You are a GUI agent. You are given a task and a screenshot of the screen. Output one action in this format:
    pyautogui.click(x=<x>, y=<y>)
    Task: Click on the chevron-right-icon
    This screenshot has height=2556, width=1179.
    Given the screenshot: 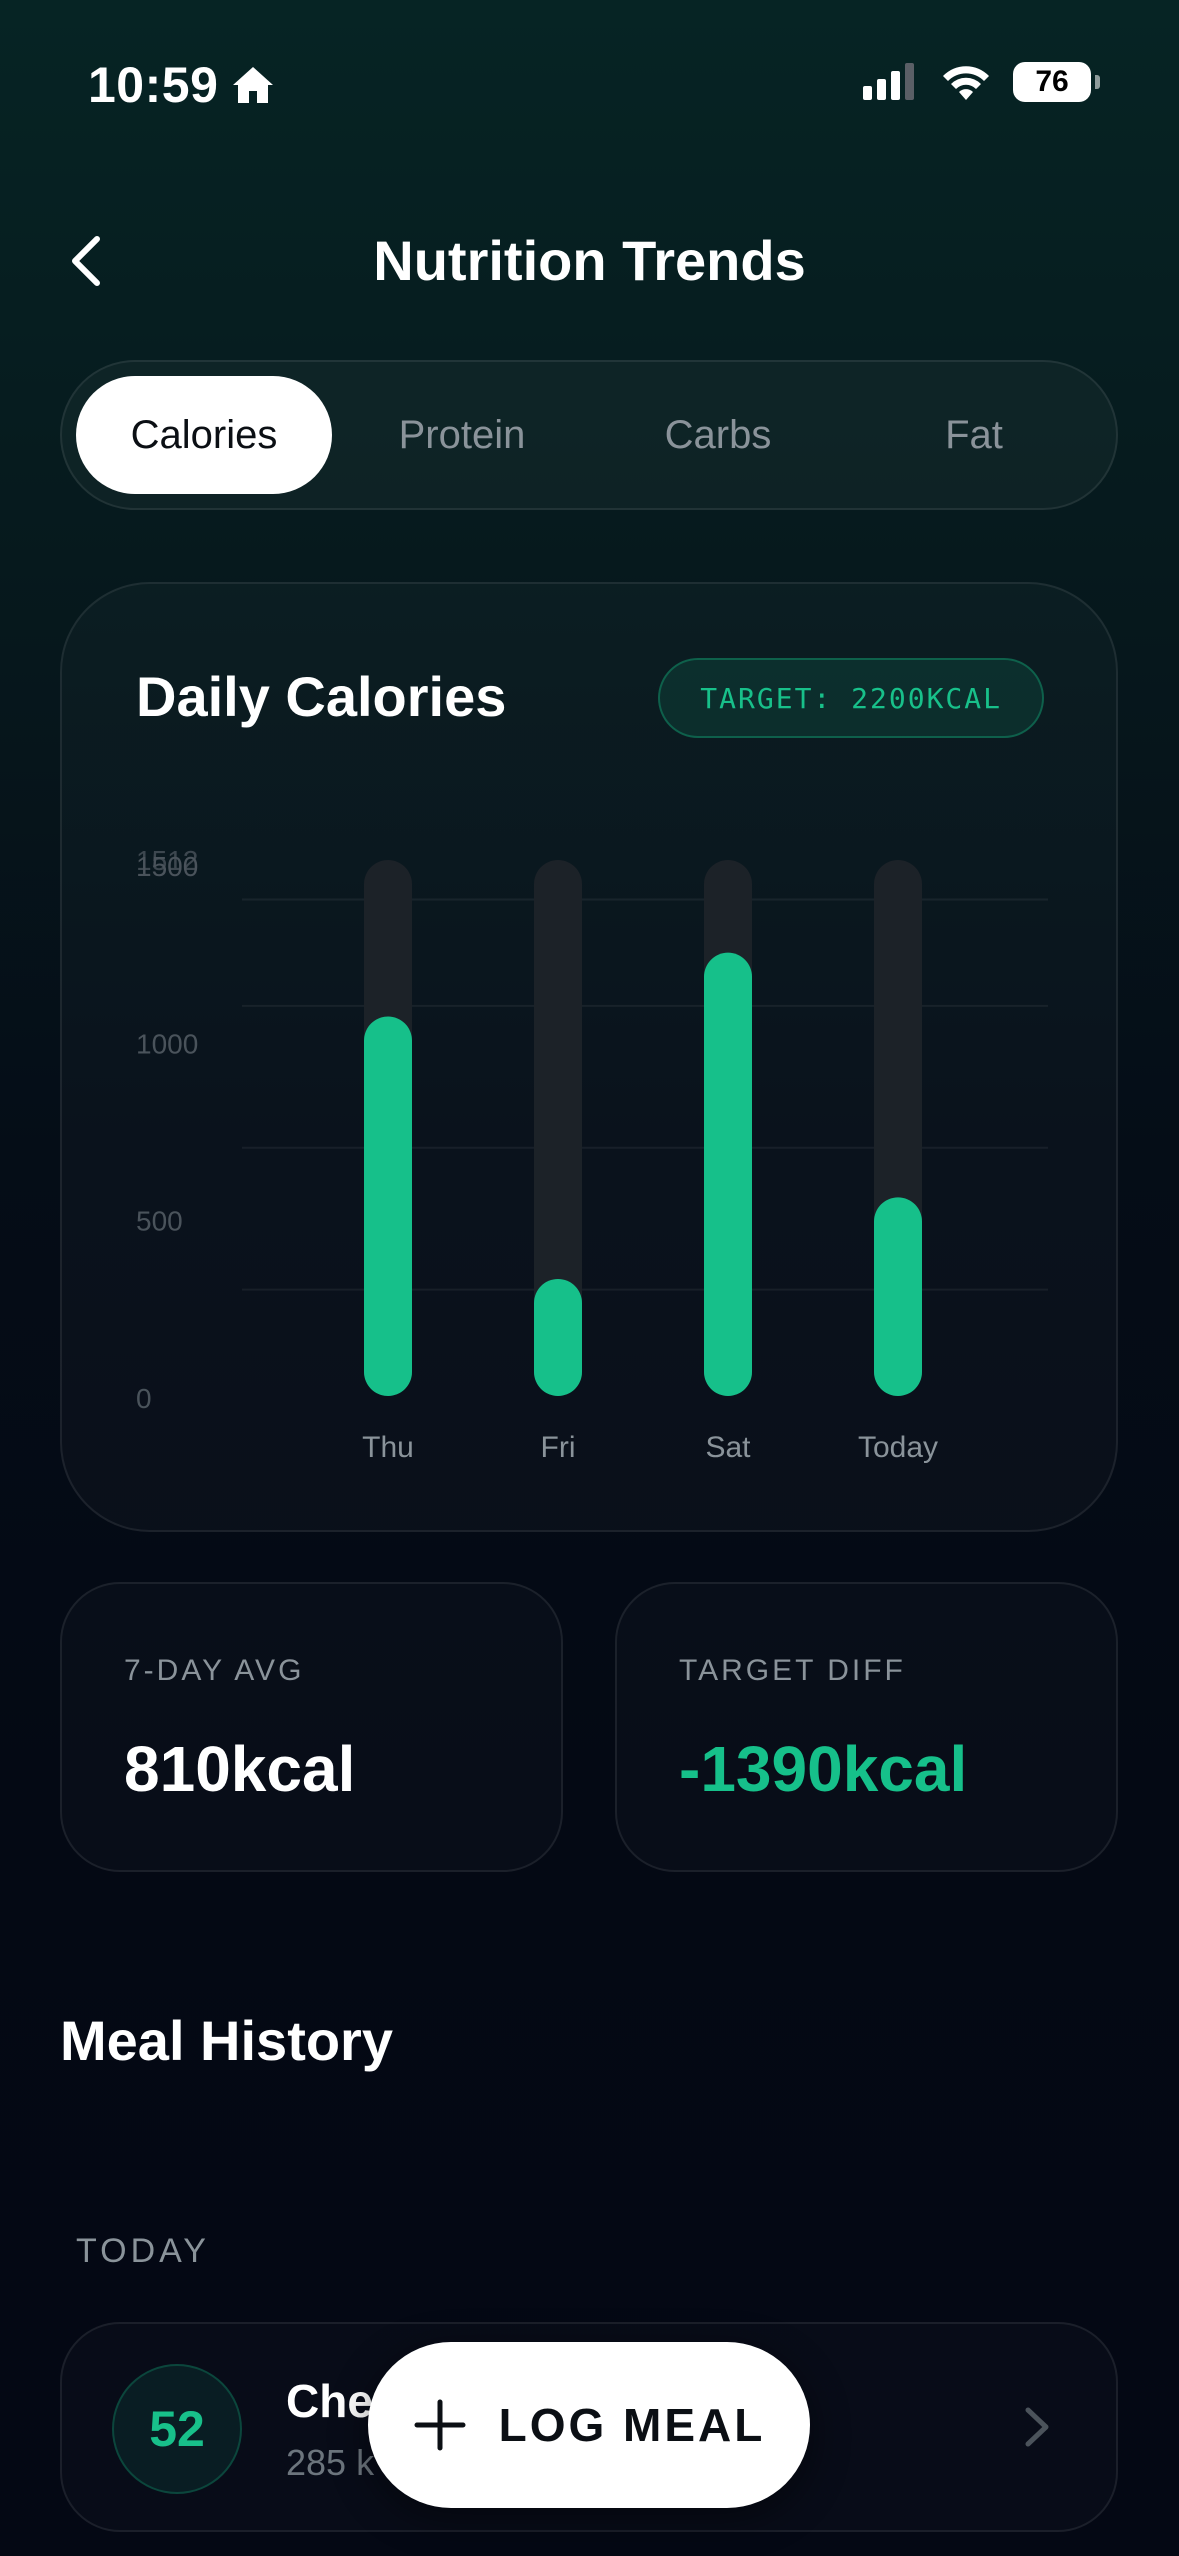 What is the action you would take?
    pyautogui.click(x=1037, y=2427)
    